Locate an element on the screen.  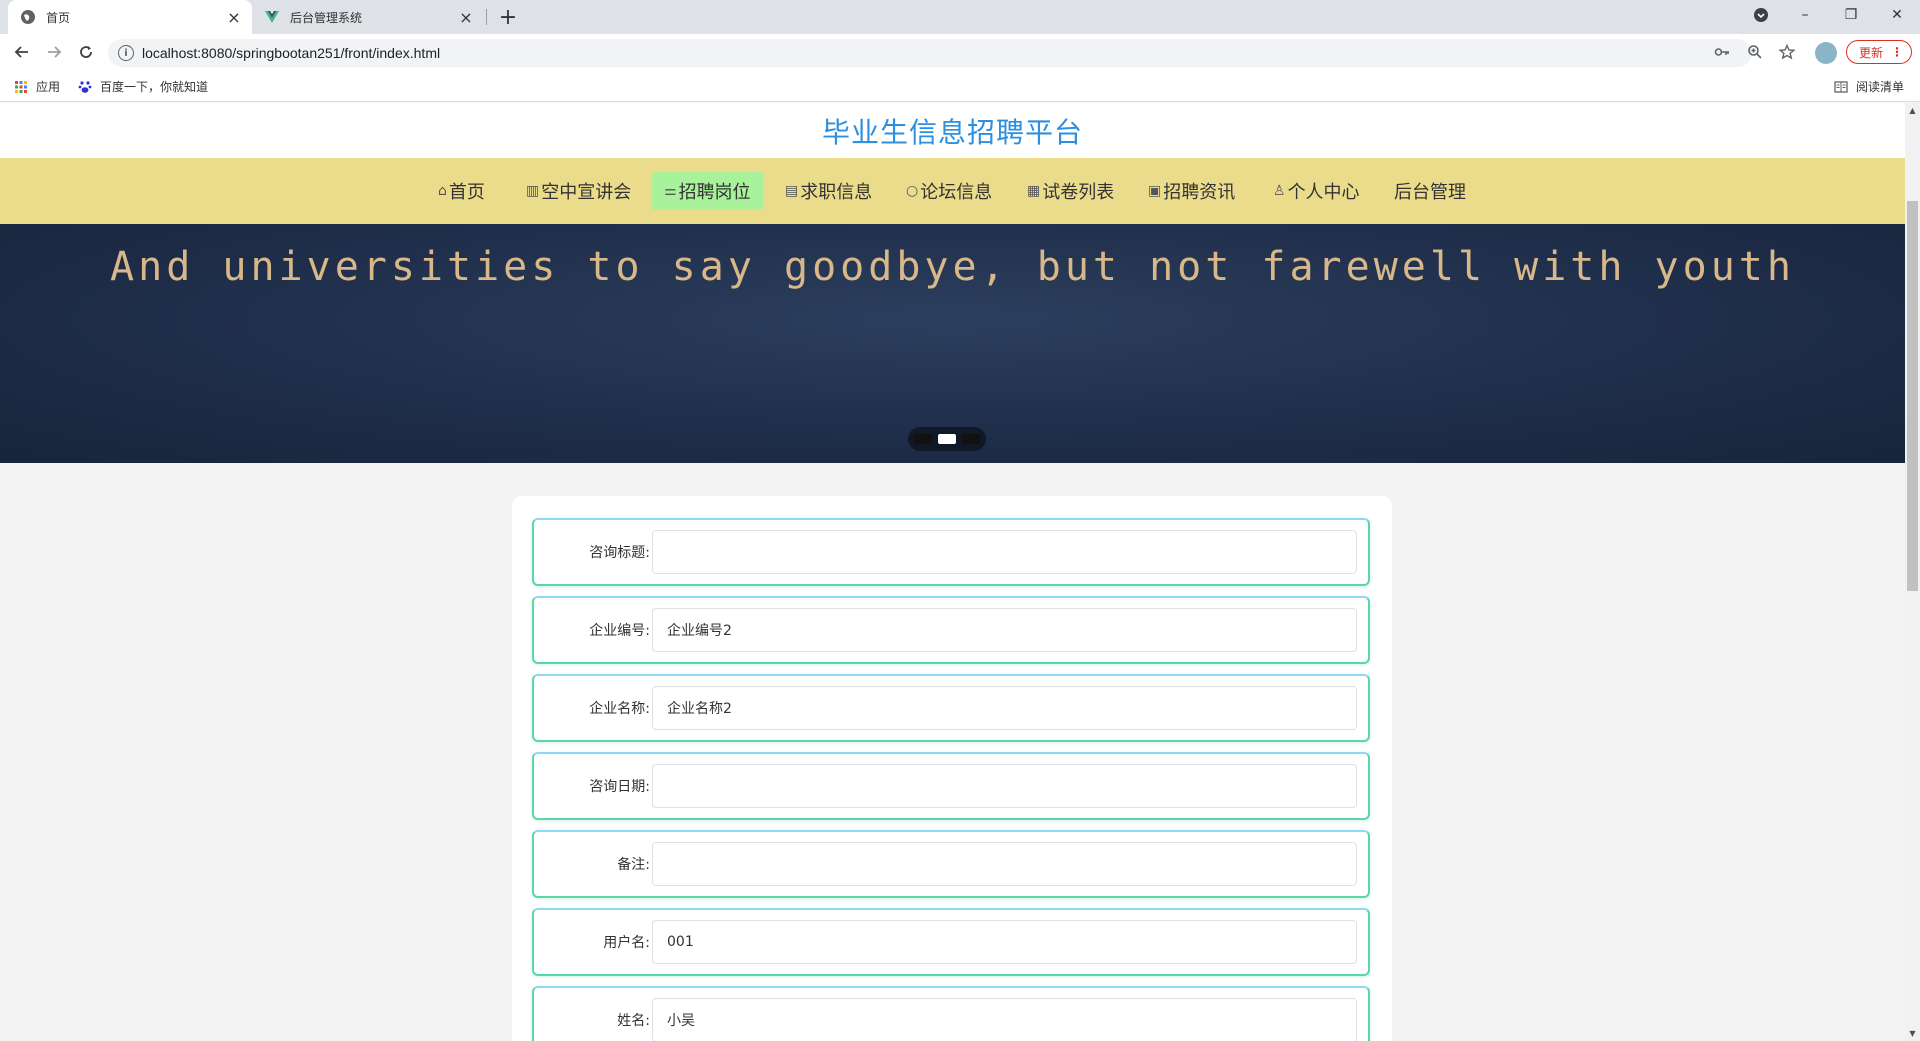
site-info-icon: i is located at coordinates (126, 53).